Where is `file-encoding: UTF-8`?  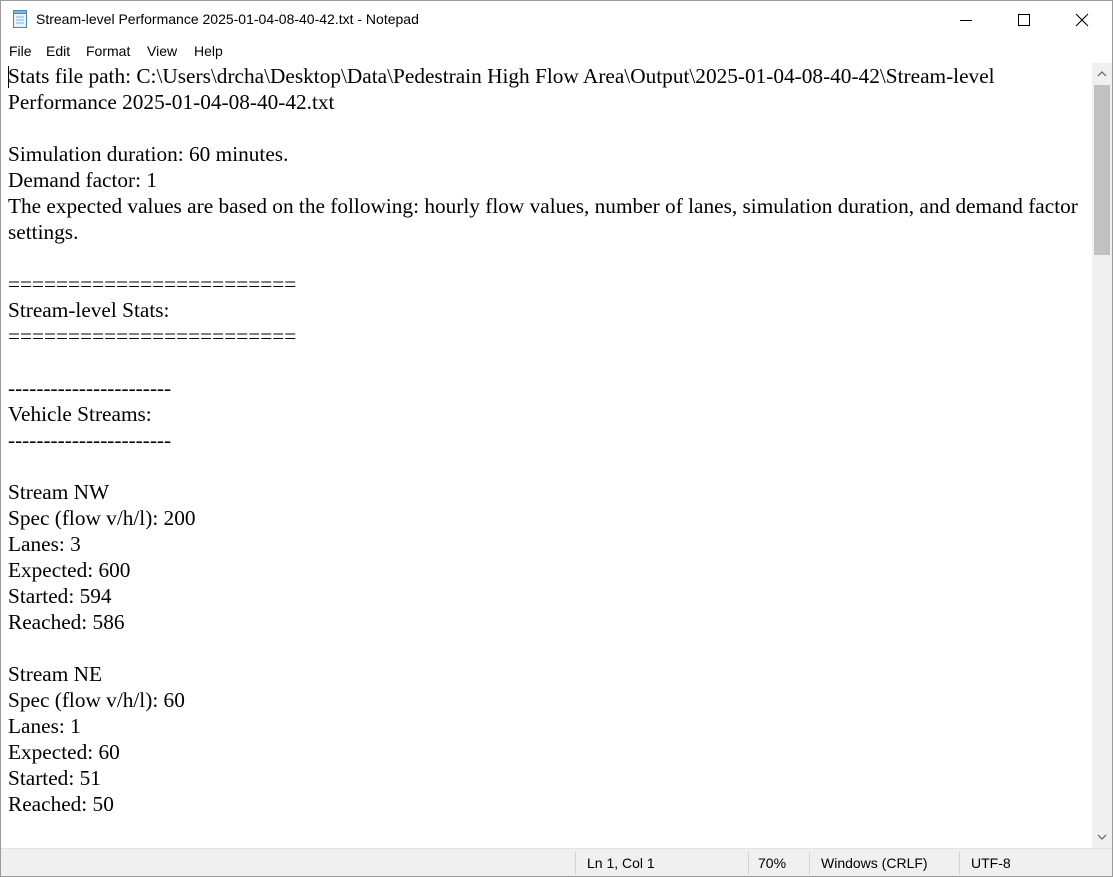 file-encoding: UTF-8 is located at coordinates (991, 863).